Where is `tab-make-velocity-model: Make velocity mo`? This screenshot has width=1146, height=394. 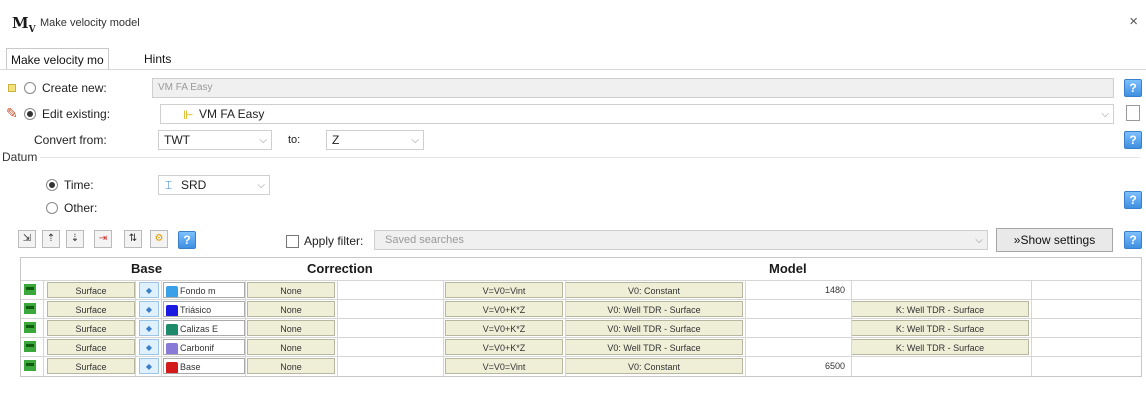 tab-make-velocity-model: Make velocity mo is located at coordinates (57, 59).